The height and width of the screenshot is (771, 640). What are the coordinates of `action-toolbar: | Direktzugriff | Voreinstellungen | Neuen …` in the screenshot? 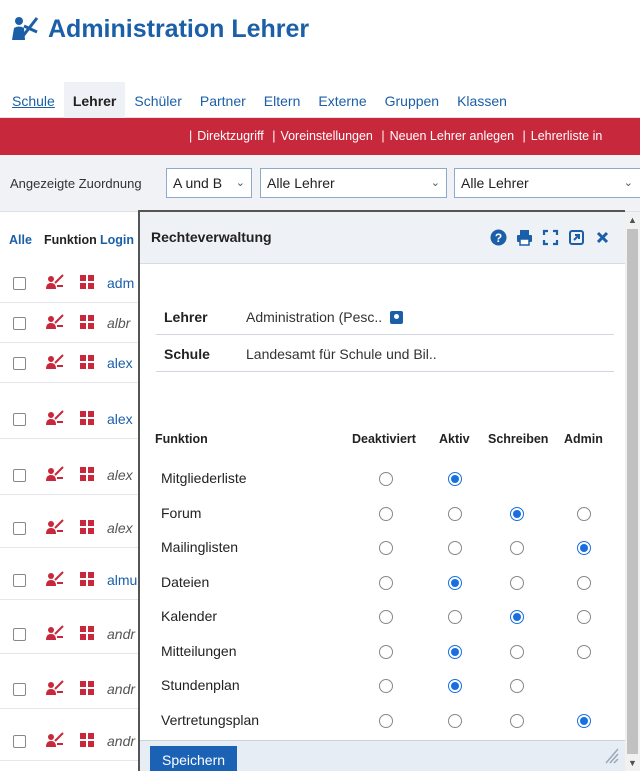 It's located at (320, 136).